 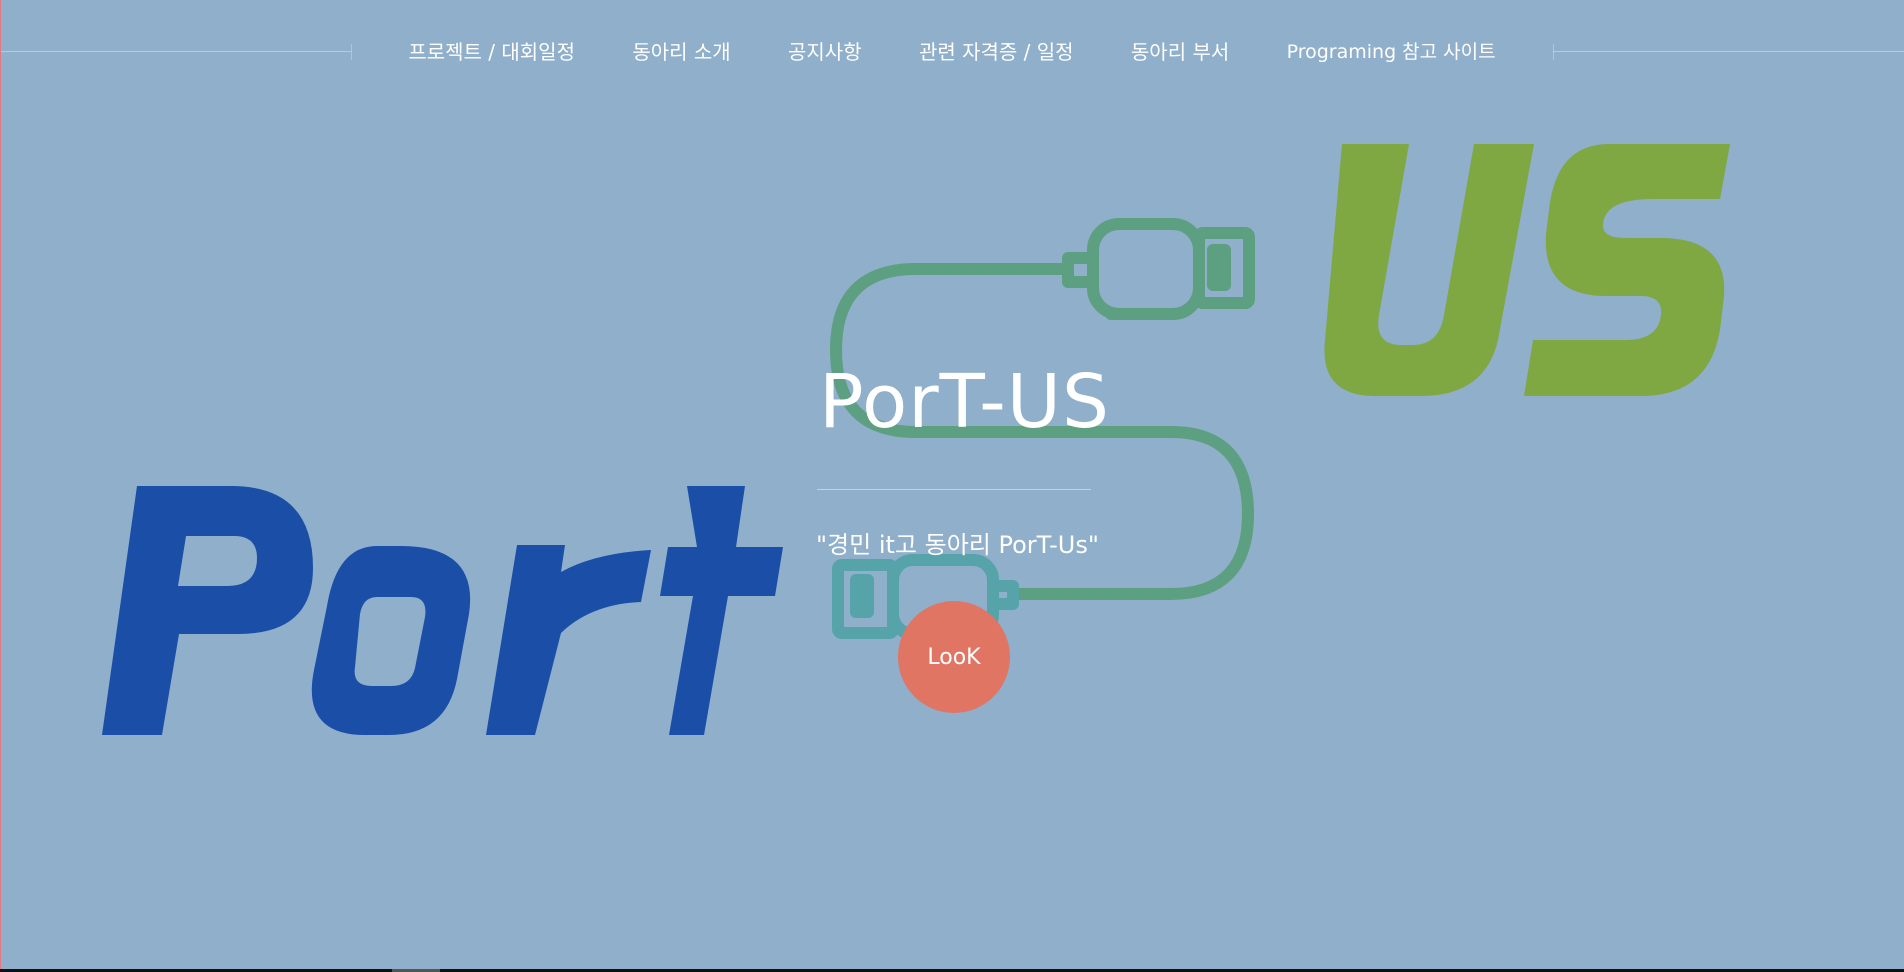 What do you see at coordinates (825, 50) in the screenshot?
I see `nav-item-notices: 공지사항` at bounding box center [825, 50].